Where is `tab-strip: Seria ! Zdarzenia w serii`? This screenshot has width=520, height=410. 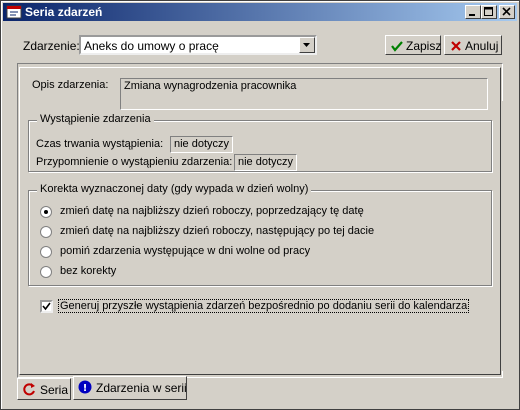
tab-strip: Seria ! Zdarzenia w serii is located at coordinates (260, 392).